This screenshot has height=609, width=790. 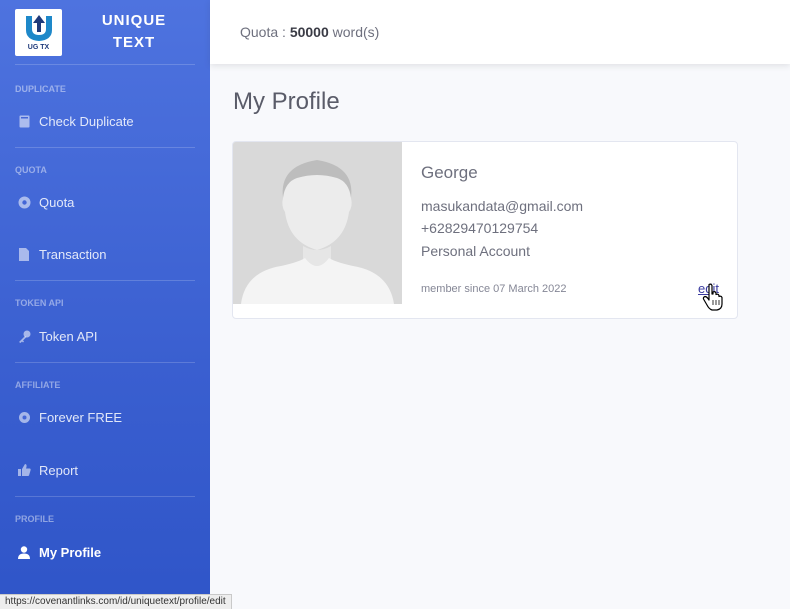 What do you see at coordinates (38, 47) in the screenshot?
I see `logo-text: UG TX` at bounding box center [38, 47].